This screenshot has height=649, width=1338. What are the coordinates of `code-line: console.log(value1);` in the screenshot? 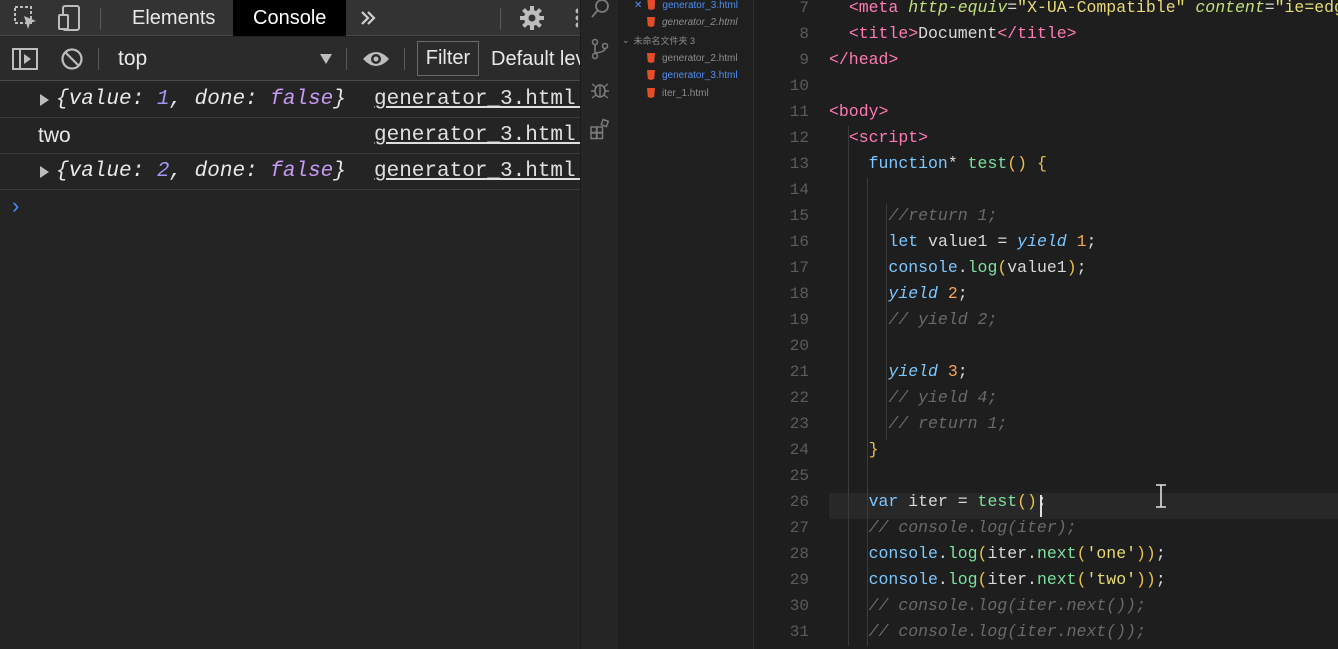 It's located at (958, 268).